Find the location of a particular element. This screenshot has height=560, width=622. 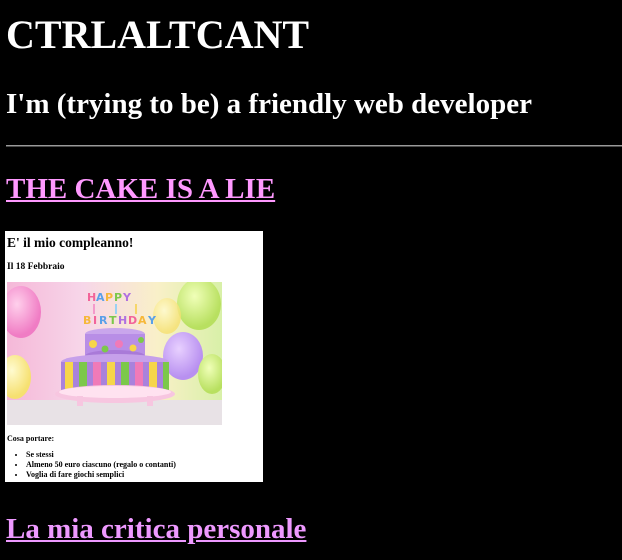

list-item: Voglia di fare giochi semplici is located at coordinates (101, 475).